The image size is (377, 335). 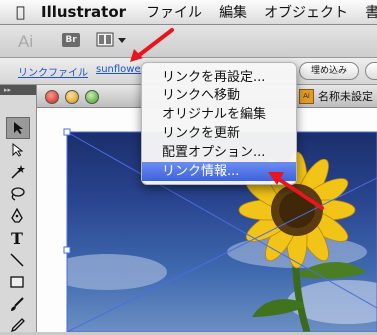 What do you see at coordinates (92, 97) in the screenshot?
I see `zoom-window-button` at bounding box center [92, 97].